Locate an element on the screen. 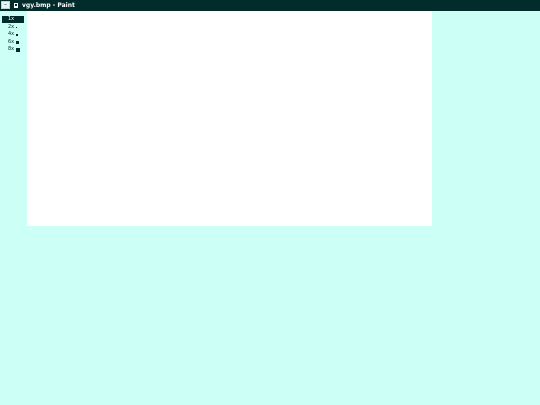 This screenshot has width=540, height=405. system-menu-button: – is located at coordinates (5, 5).